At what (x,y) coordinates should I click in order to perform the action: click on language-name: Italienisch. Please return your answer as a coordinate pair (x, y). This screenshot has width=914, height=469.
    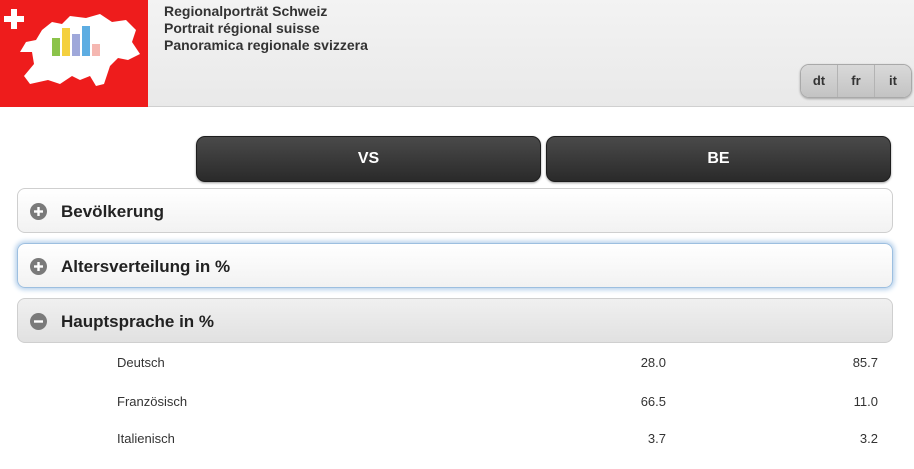
    Looking at the image, I should click on (146, 438).